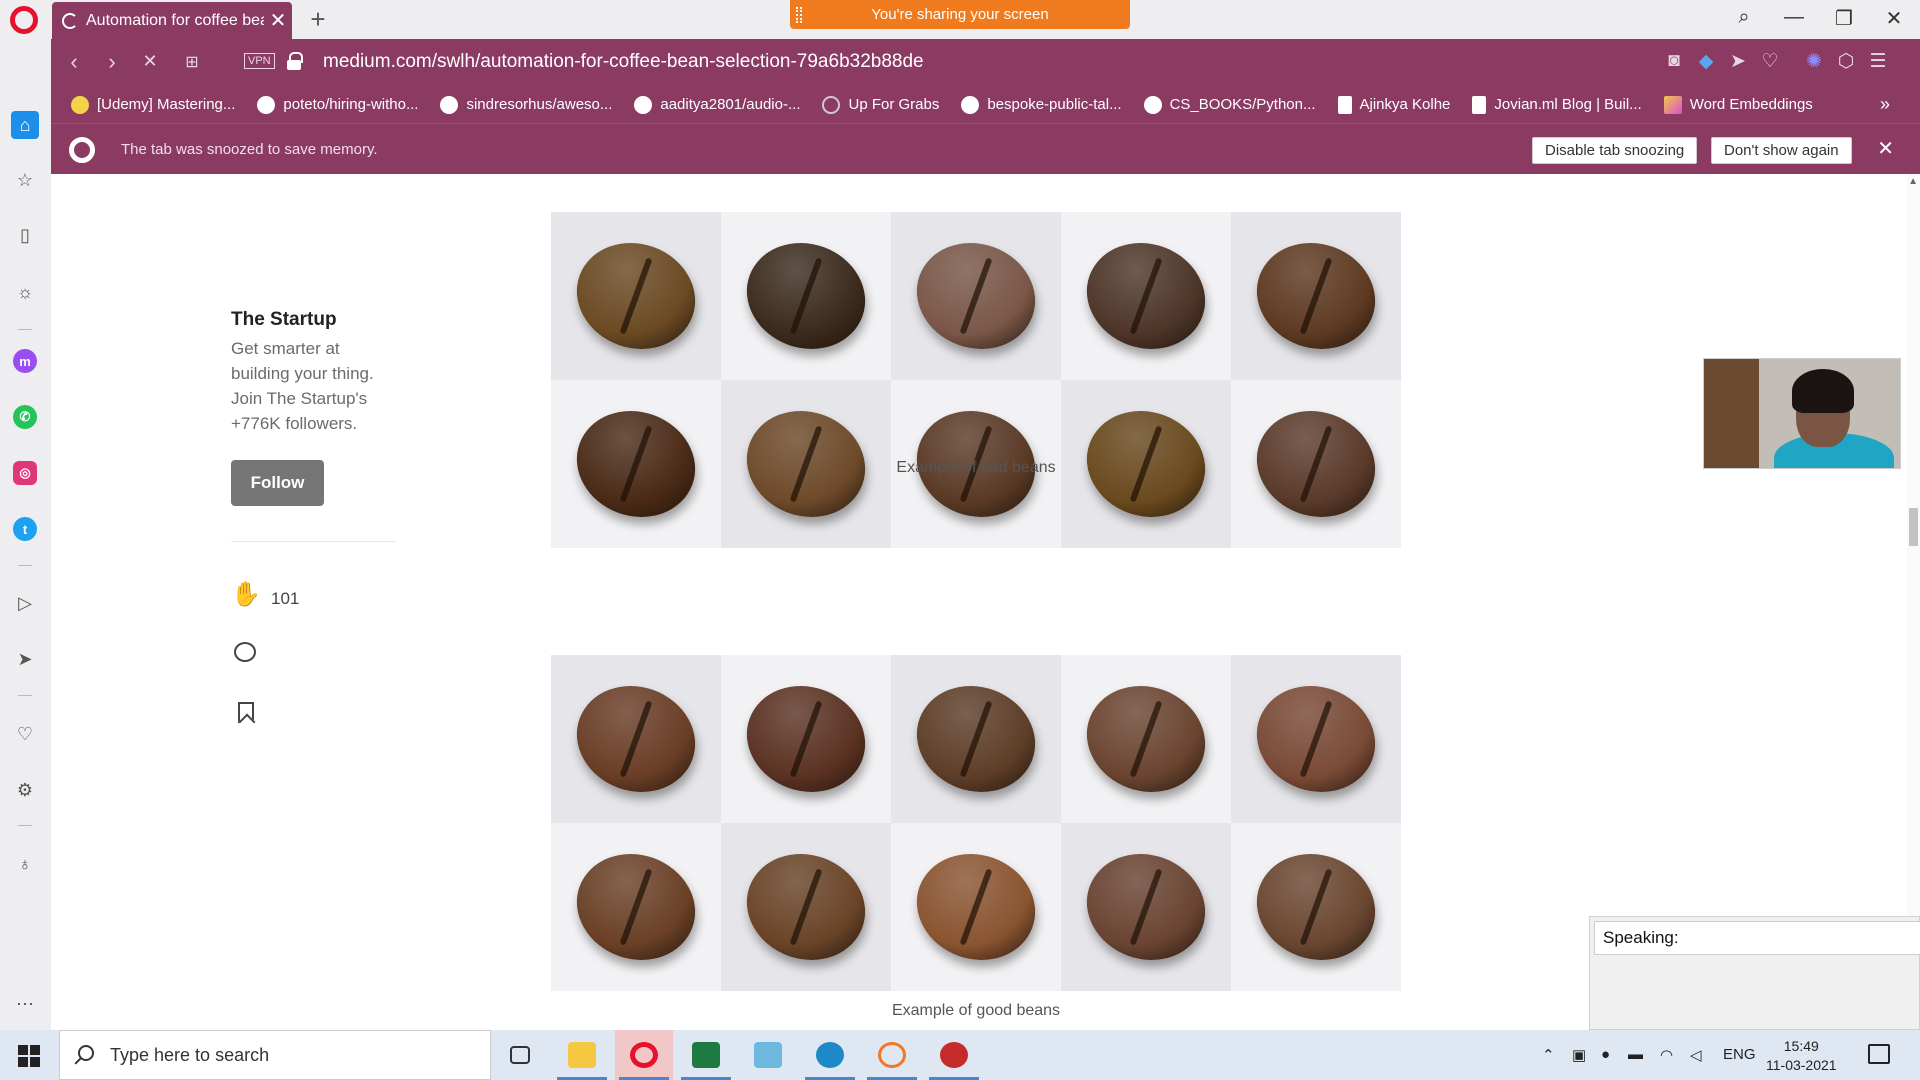 The height and width of the screenshot is (1080, 1920). Describe the element at coordinates (1913, 527) in the screenshot. I see `scroll-thumb` at that location.